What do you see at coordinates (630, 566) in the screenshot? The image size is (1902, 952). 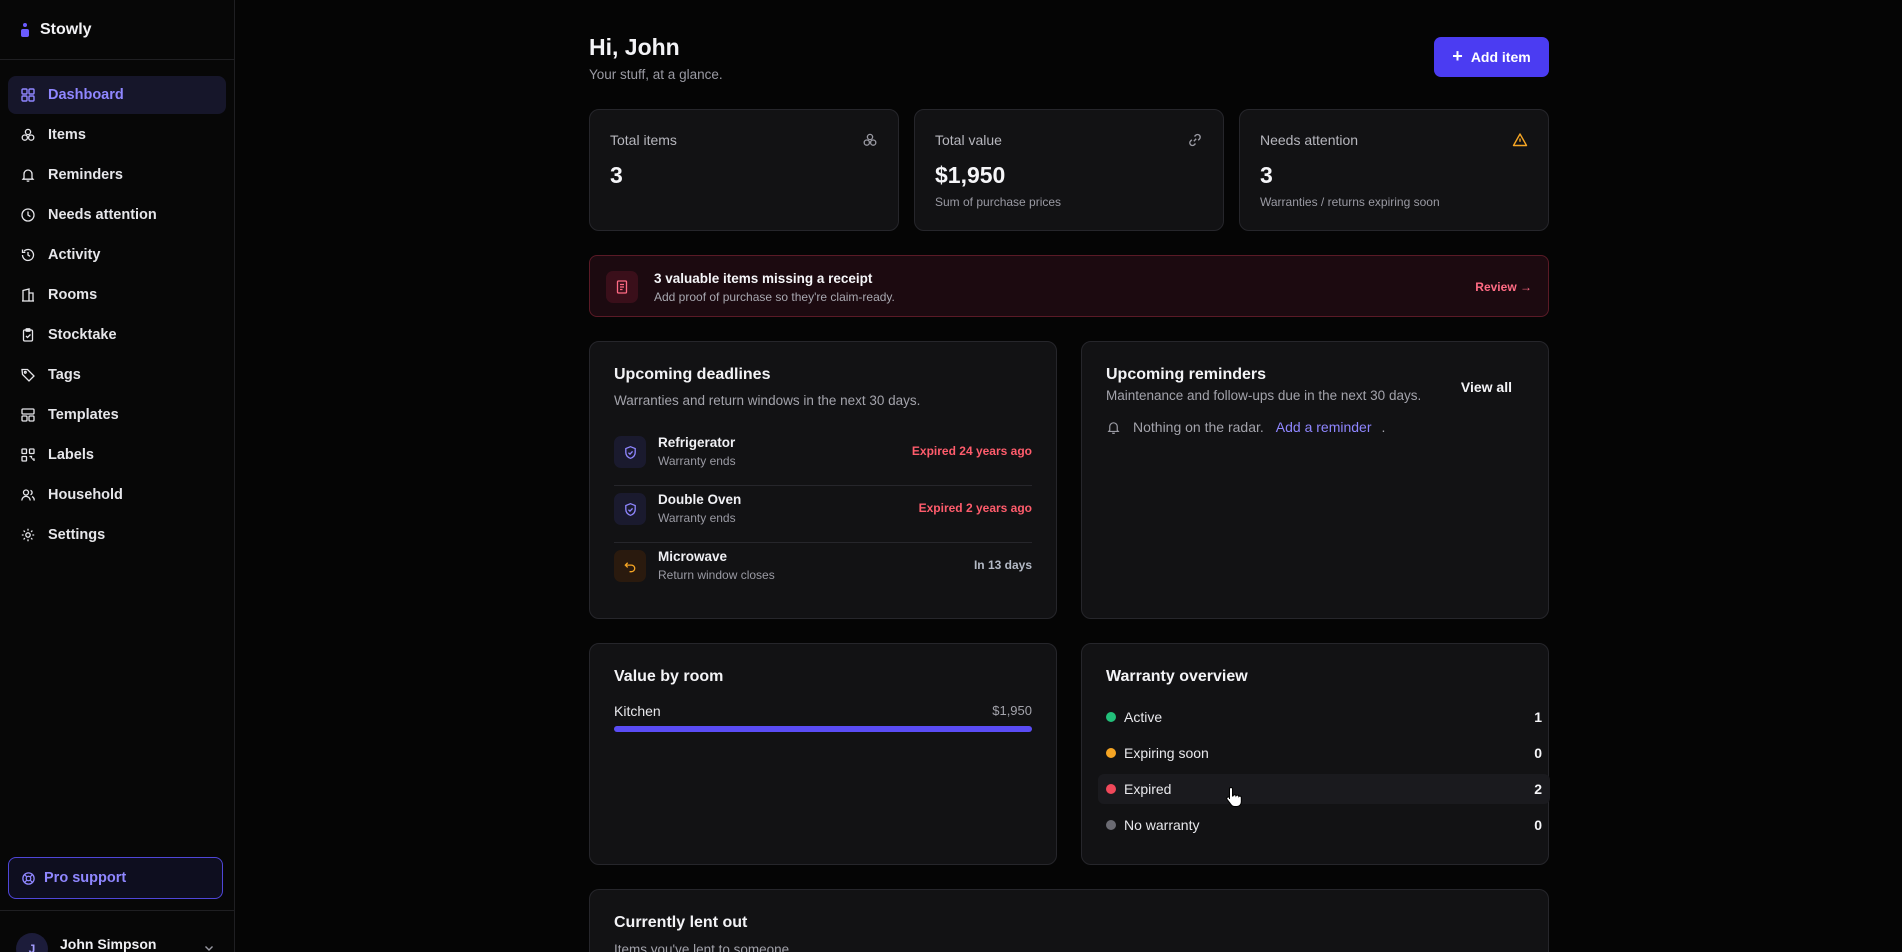 I see `undo-icon` at bounding box center [630, 566].